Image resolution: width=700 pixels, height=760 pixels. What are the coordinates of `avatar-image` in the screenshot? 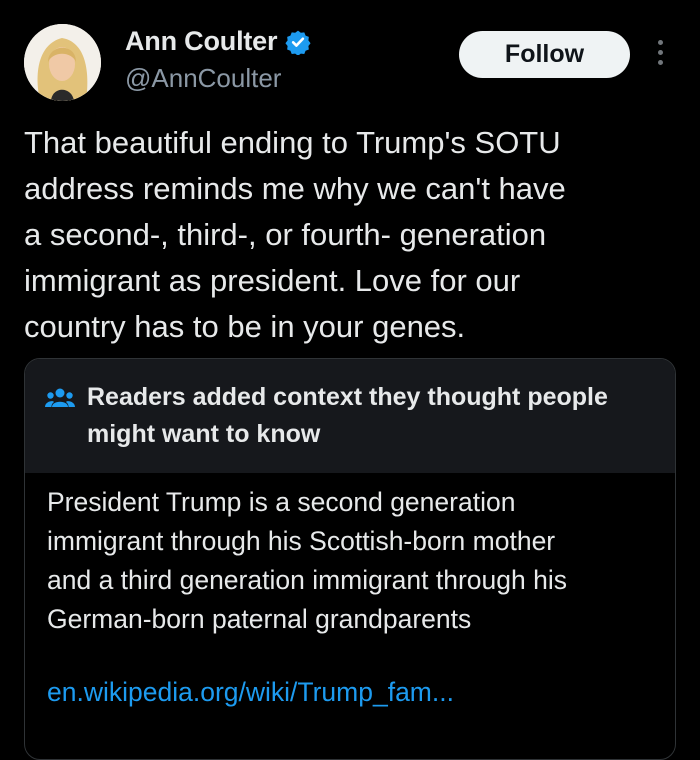 It's located at (62, 62).